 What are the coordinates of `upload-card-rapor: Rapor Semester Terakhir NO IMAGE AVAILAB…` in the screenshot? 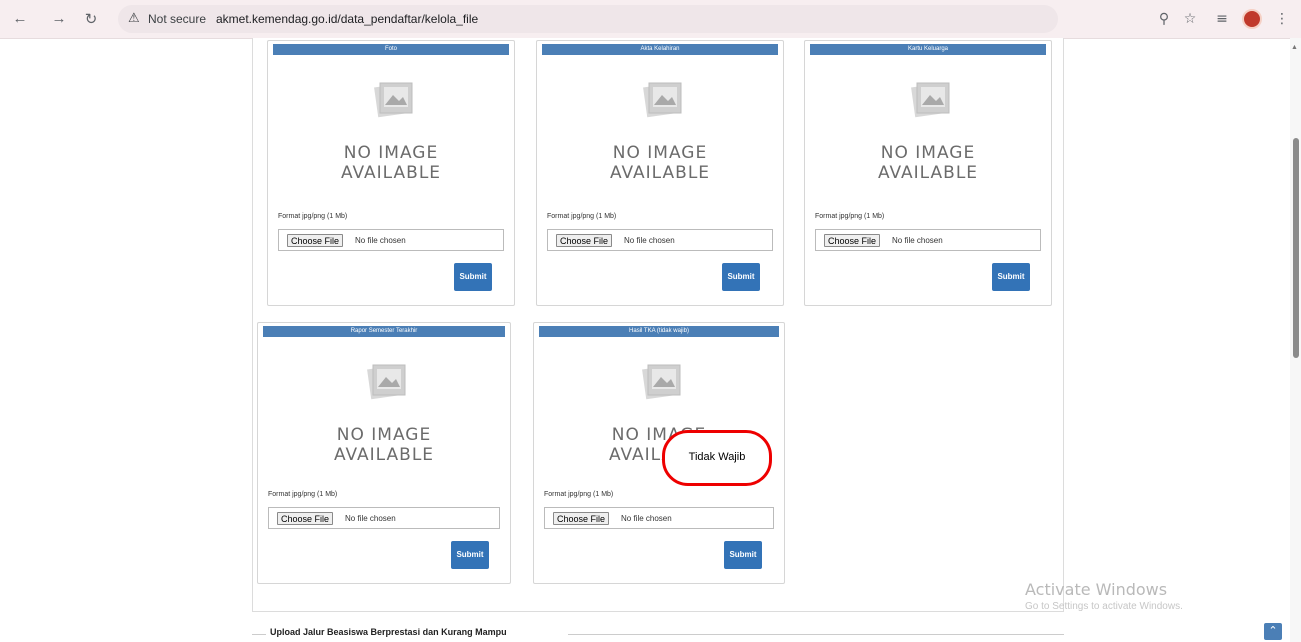 It's located at (384, 453).